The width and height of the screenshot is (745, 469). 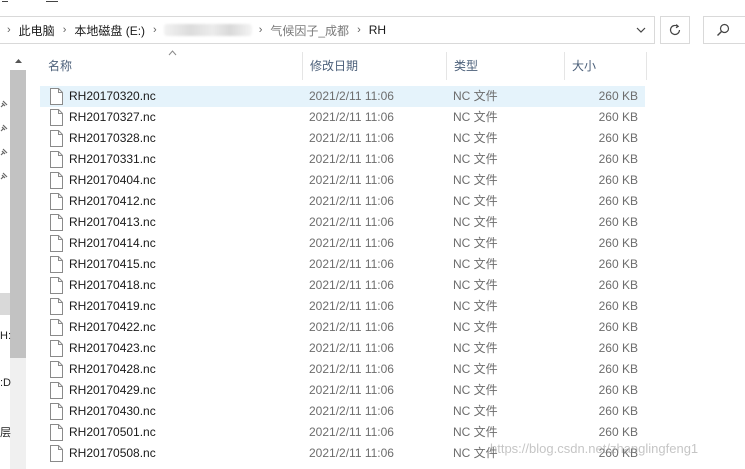 What do you see at coordinates (112, 348) in the screenshot?
I see `file-name: RH20170423.nc` at bounding box center [112, 348].